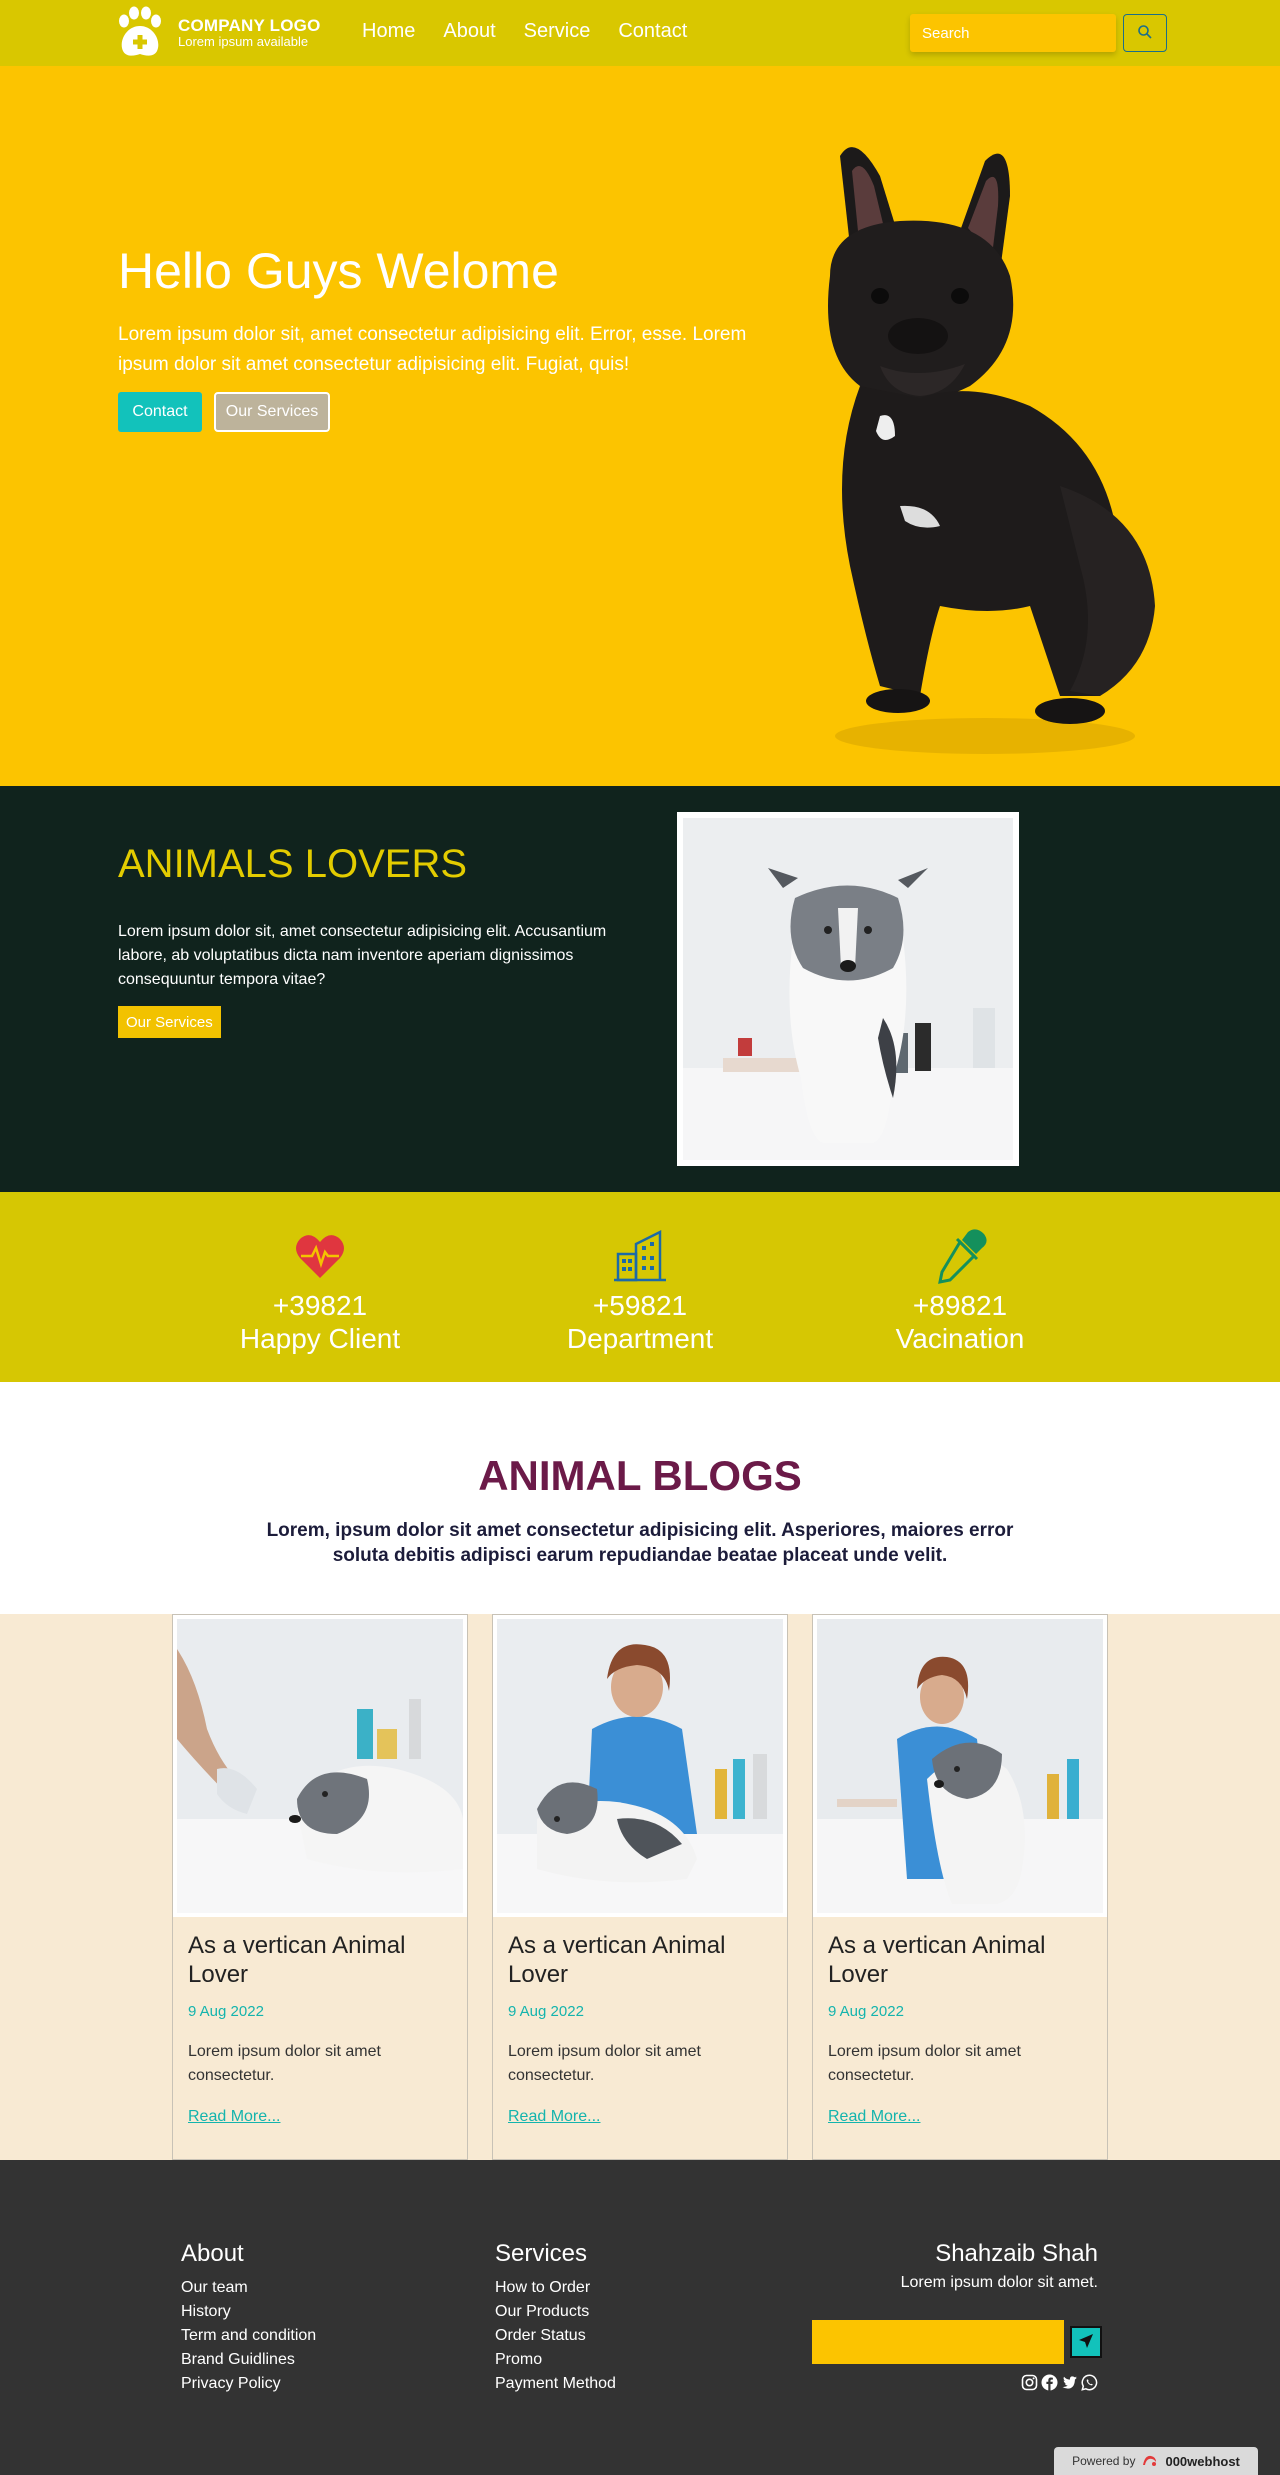 The image size is (1280, 2475). What do you see at coordinates (557, 31) in the screenshot?
I see `nav-link-service: Service` at bounding box center [557, 31].